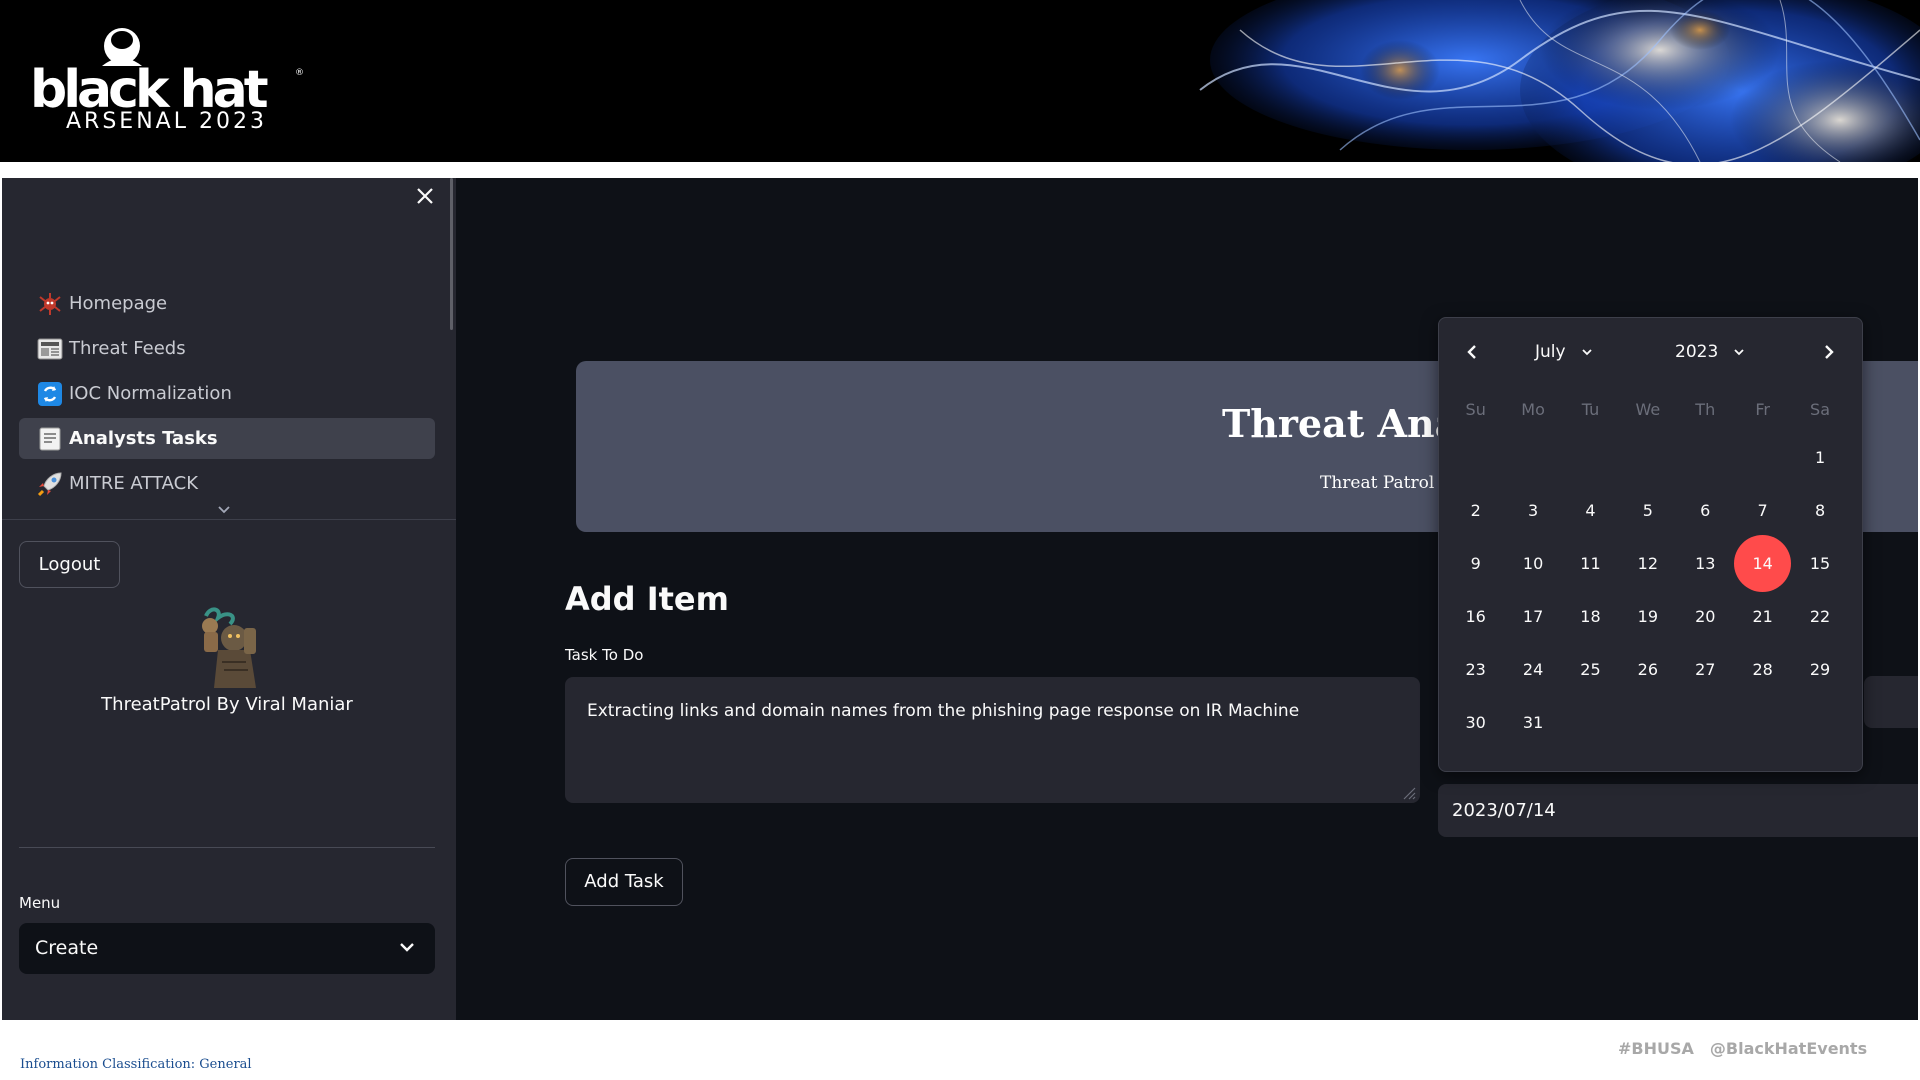 This screenshot has width=1920, height=1080. I want to click on arrows-cycle-icon, so click(49, 393).